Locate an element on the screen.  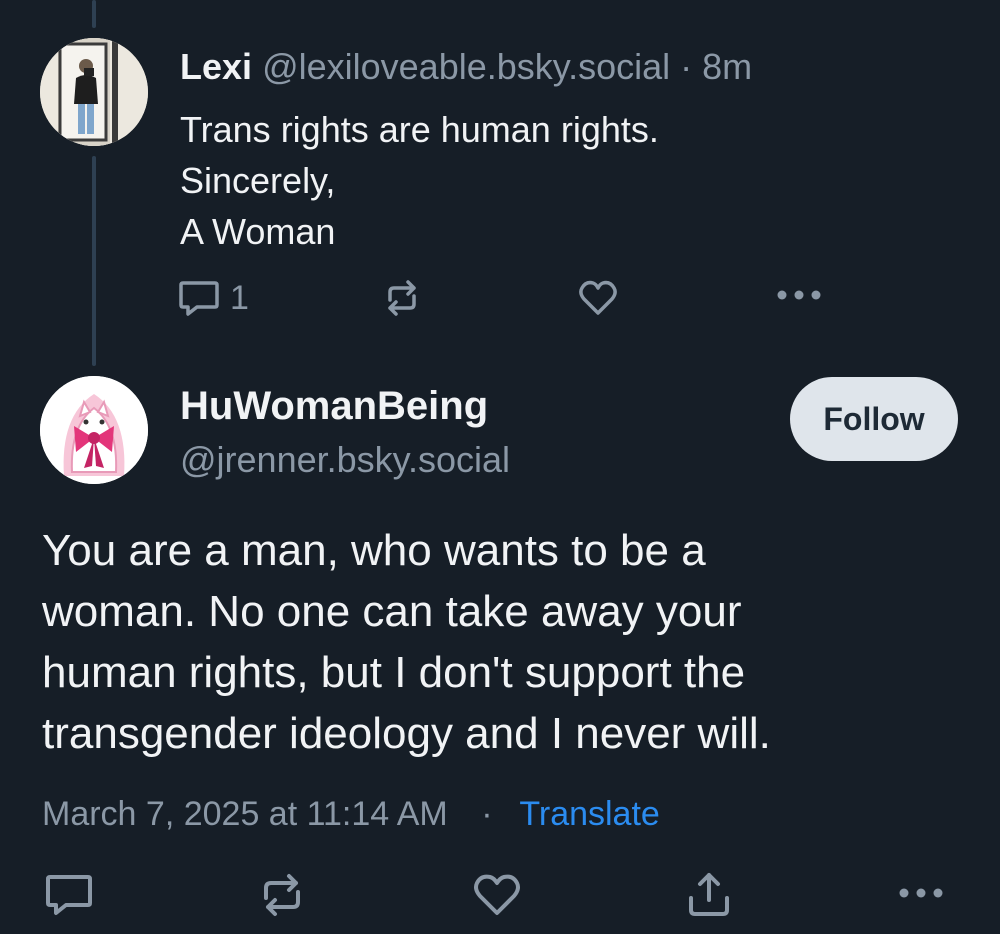
avatar-illustration is located at coordinates (94, 430).